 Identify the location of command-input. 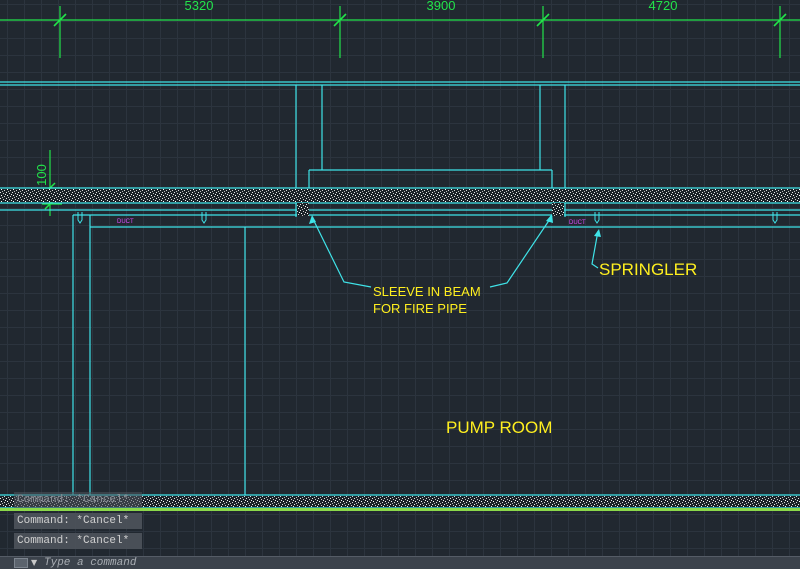
(414, 563).